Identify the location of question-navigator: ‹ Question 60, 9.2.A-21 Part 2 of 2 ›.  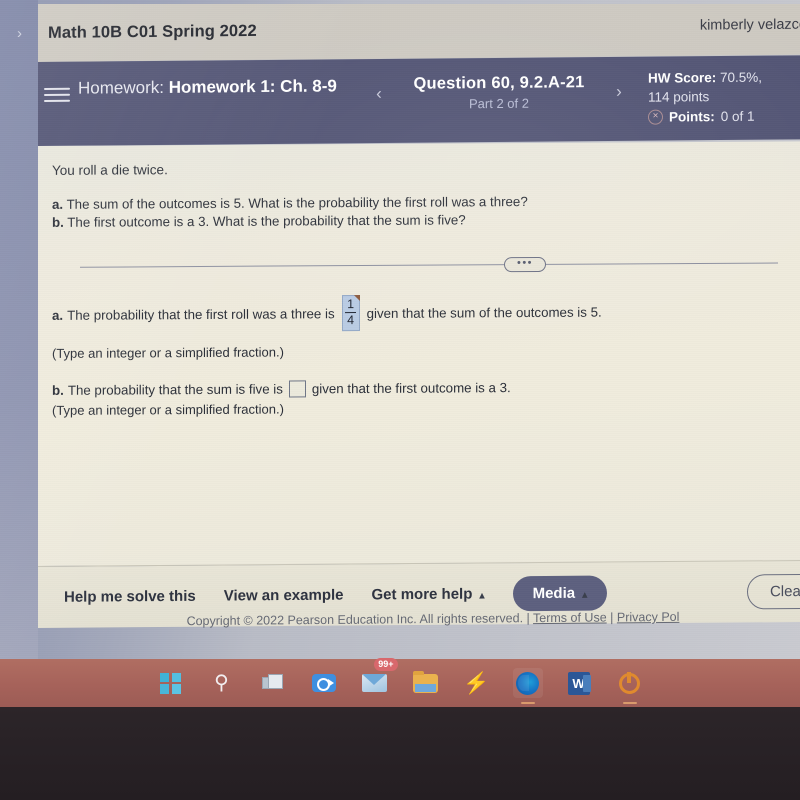
(499, 92).